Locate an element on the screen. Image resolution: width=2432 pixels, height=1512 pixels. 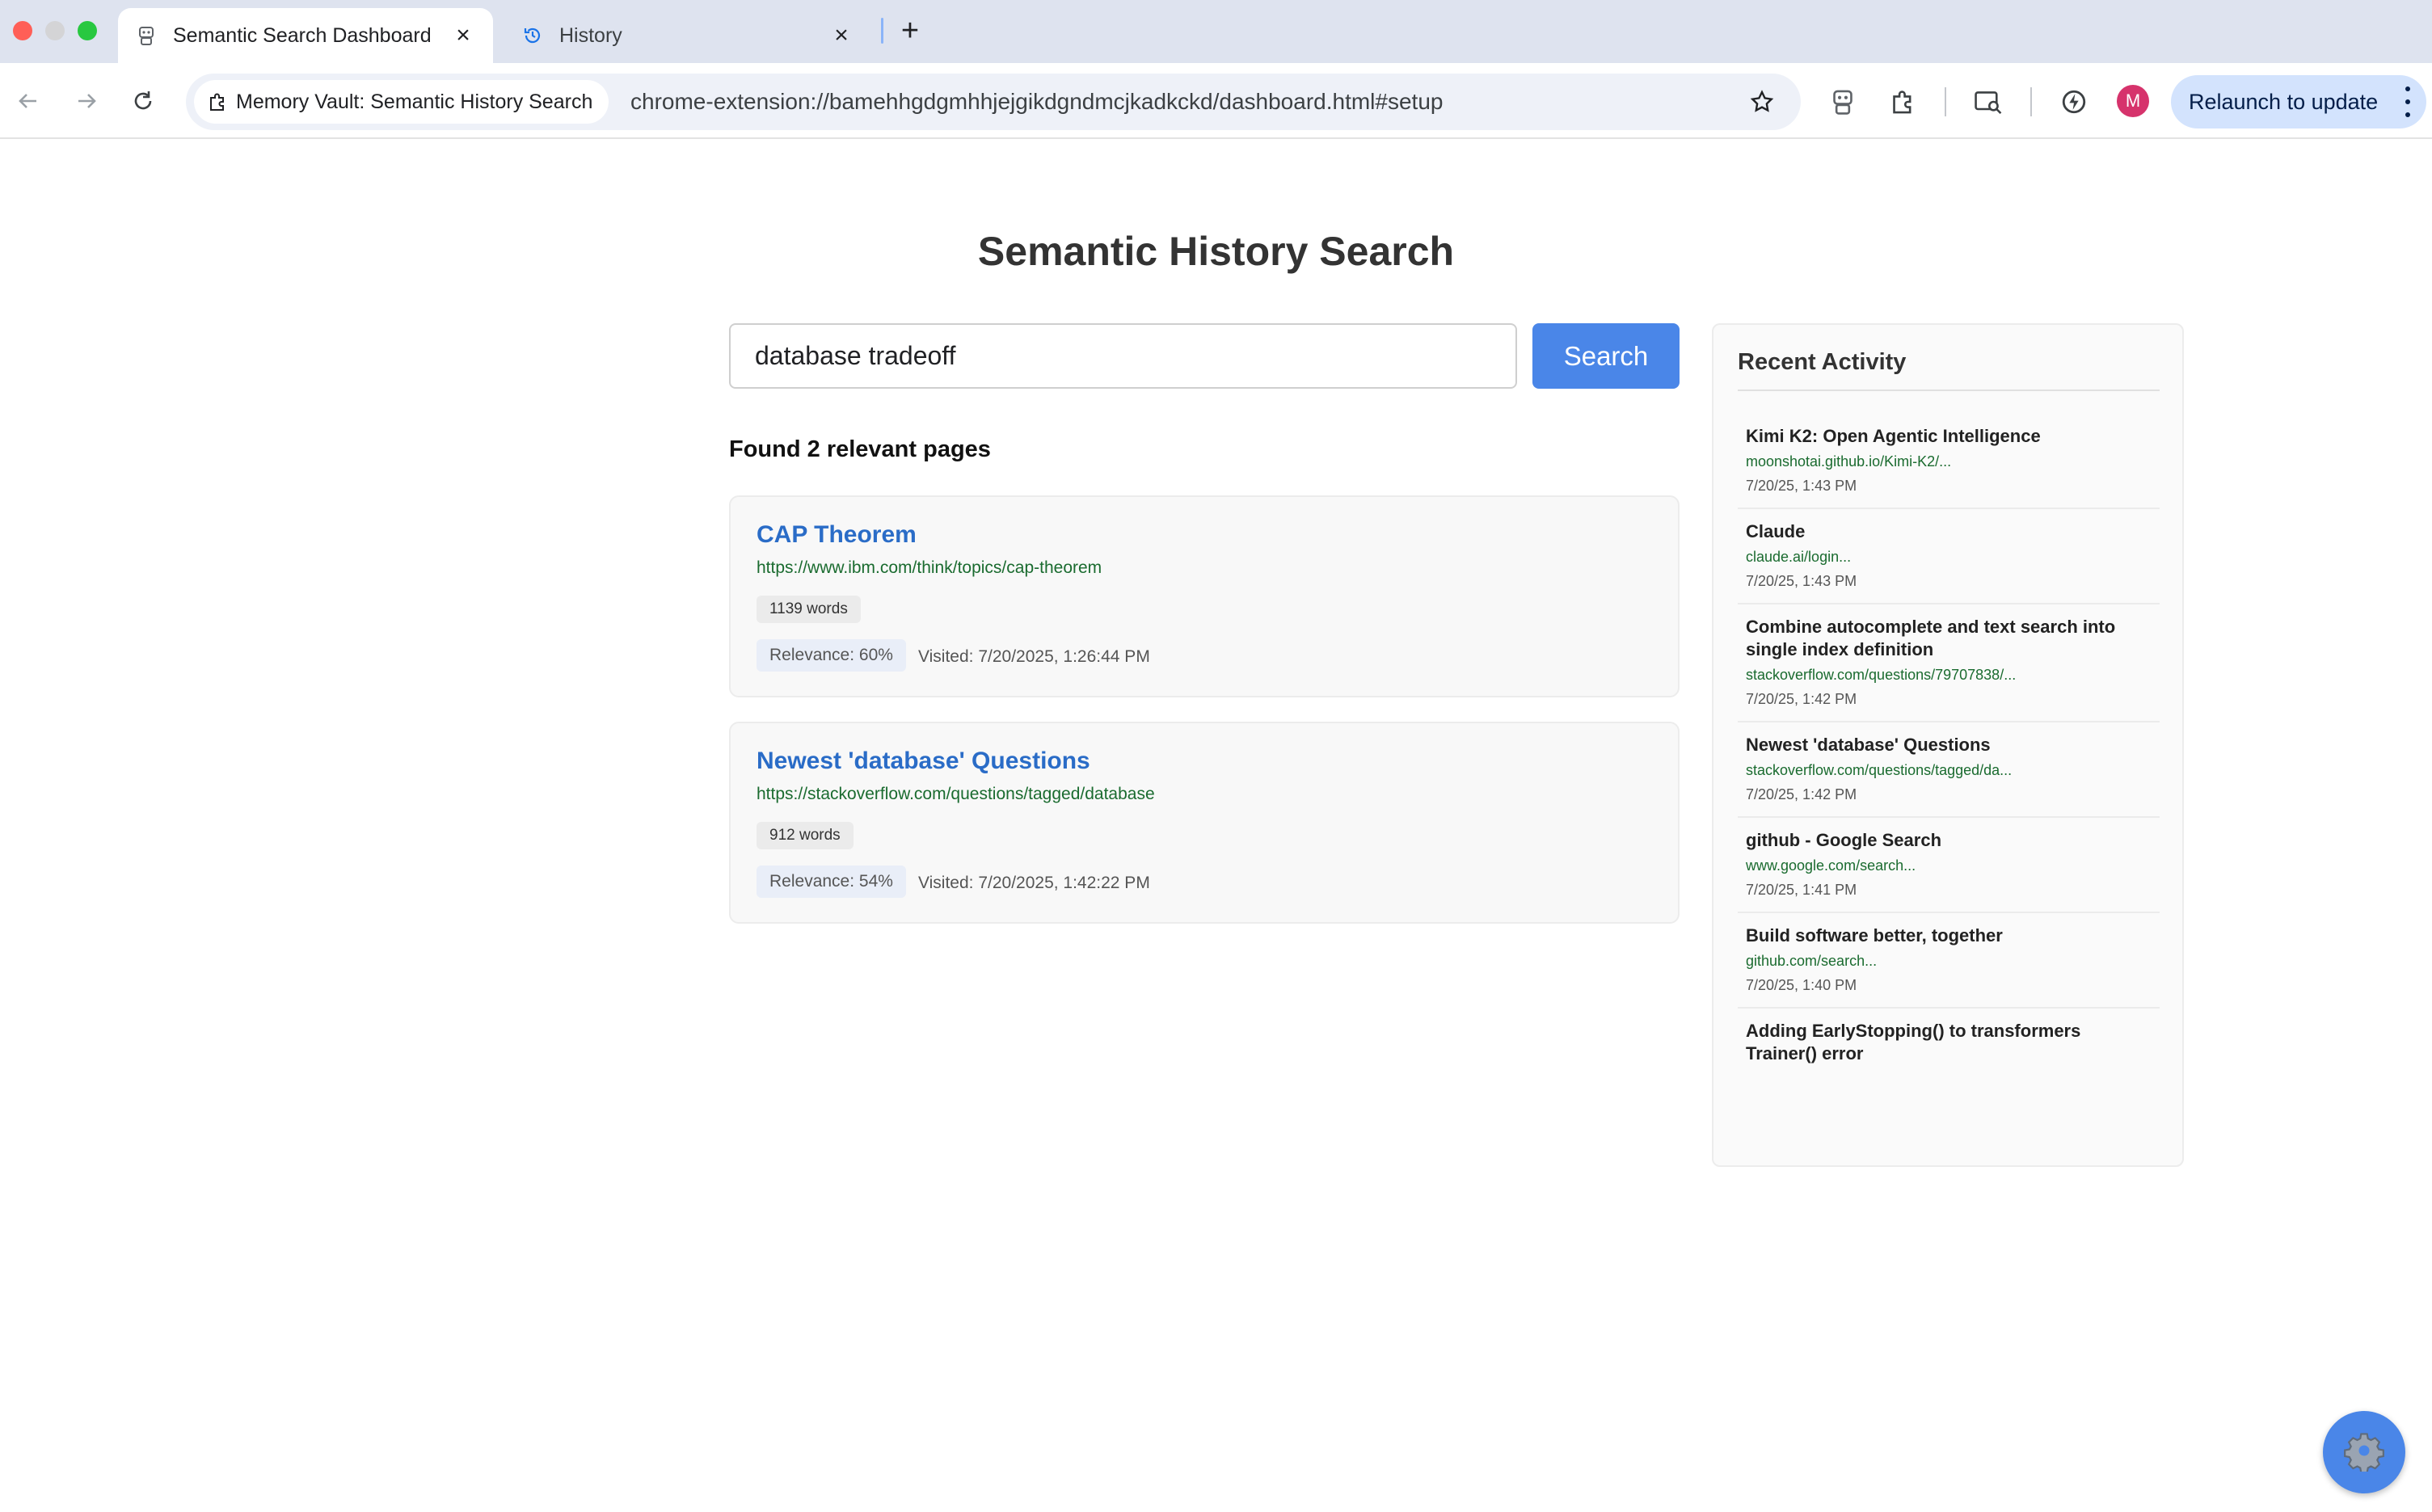
result-title-link: CAP Theorem is located at coordinates (837, 535).